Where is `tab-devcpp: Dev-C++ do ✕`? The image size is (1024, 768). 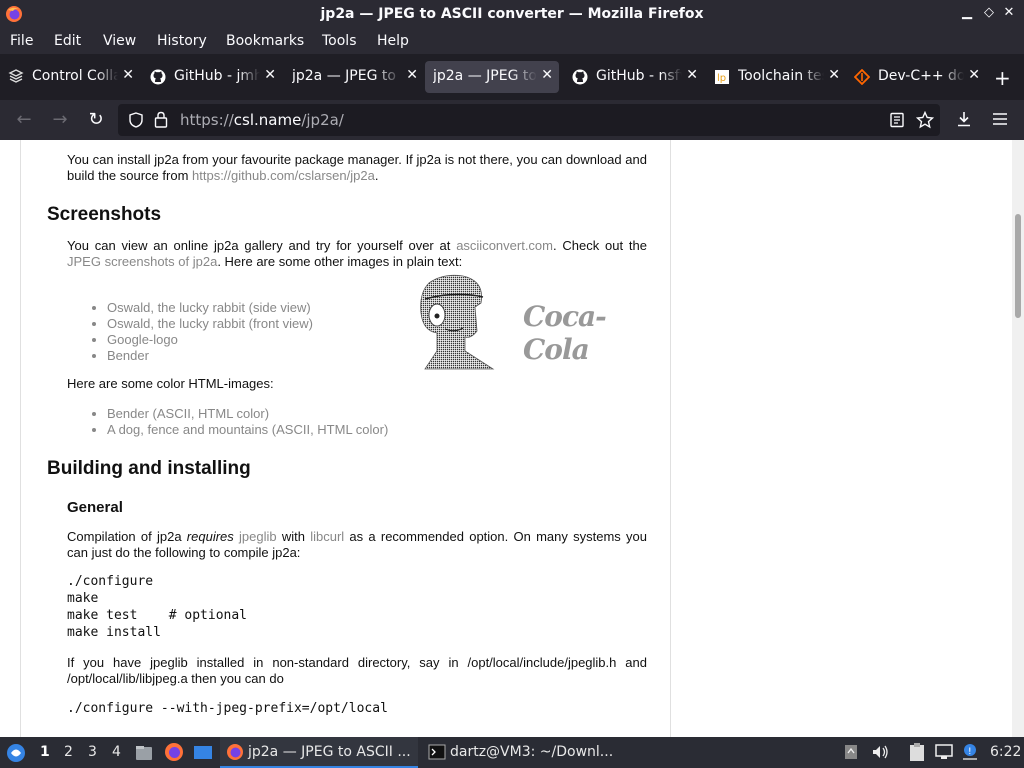
tab-devcpp: Dev-C++ do ✕ is located at coordinates (916, 77).